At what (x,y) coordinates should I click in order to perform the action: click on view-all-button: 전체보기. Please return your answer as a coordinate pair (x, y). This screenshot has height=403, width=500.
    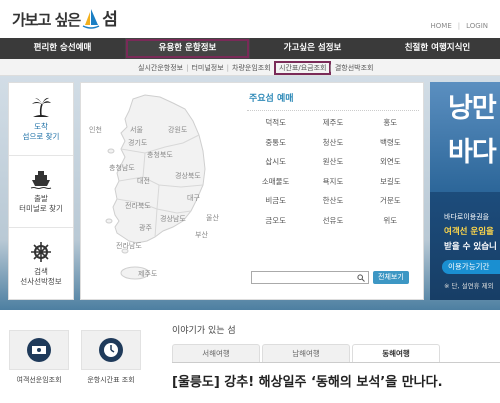
    Looking at the image, I should click on (391, 277).